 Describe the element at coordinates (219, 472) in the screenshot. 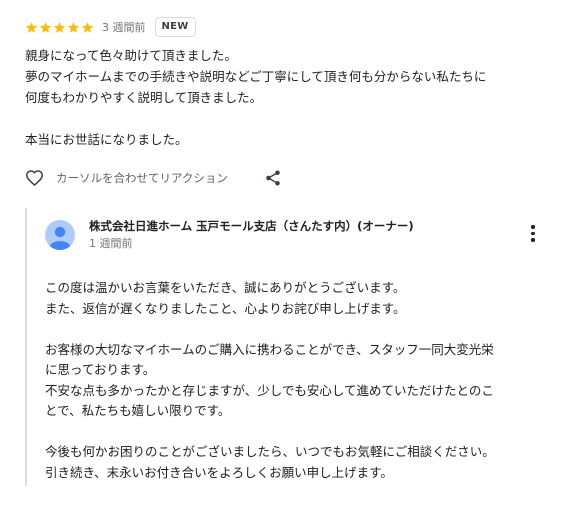

I see `reply-line: 引き続き、末永いお付き合いをよろしくお願い申し上げます。` at that location.